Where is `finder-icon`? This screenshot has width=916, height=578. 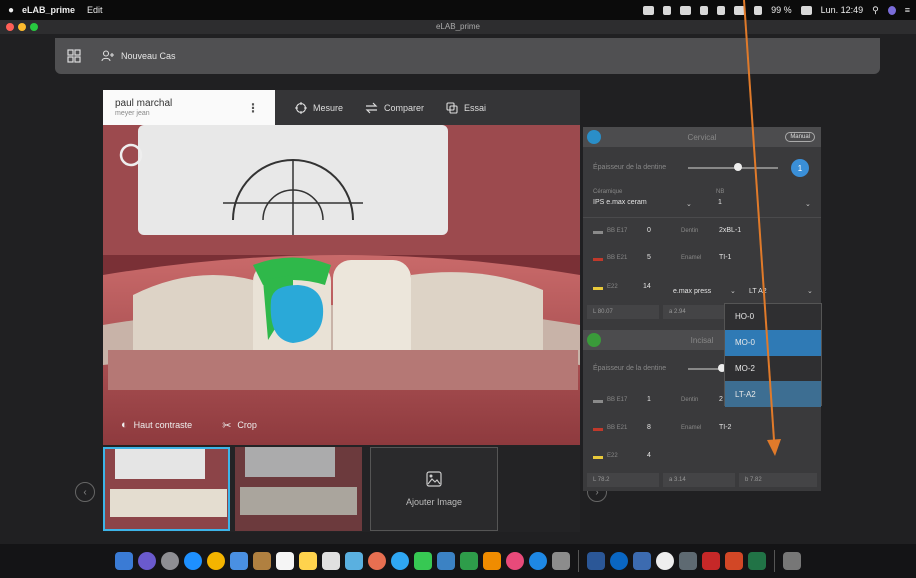
finder-icon is located at coordinates (124, 561).